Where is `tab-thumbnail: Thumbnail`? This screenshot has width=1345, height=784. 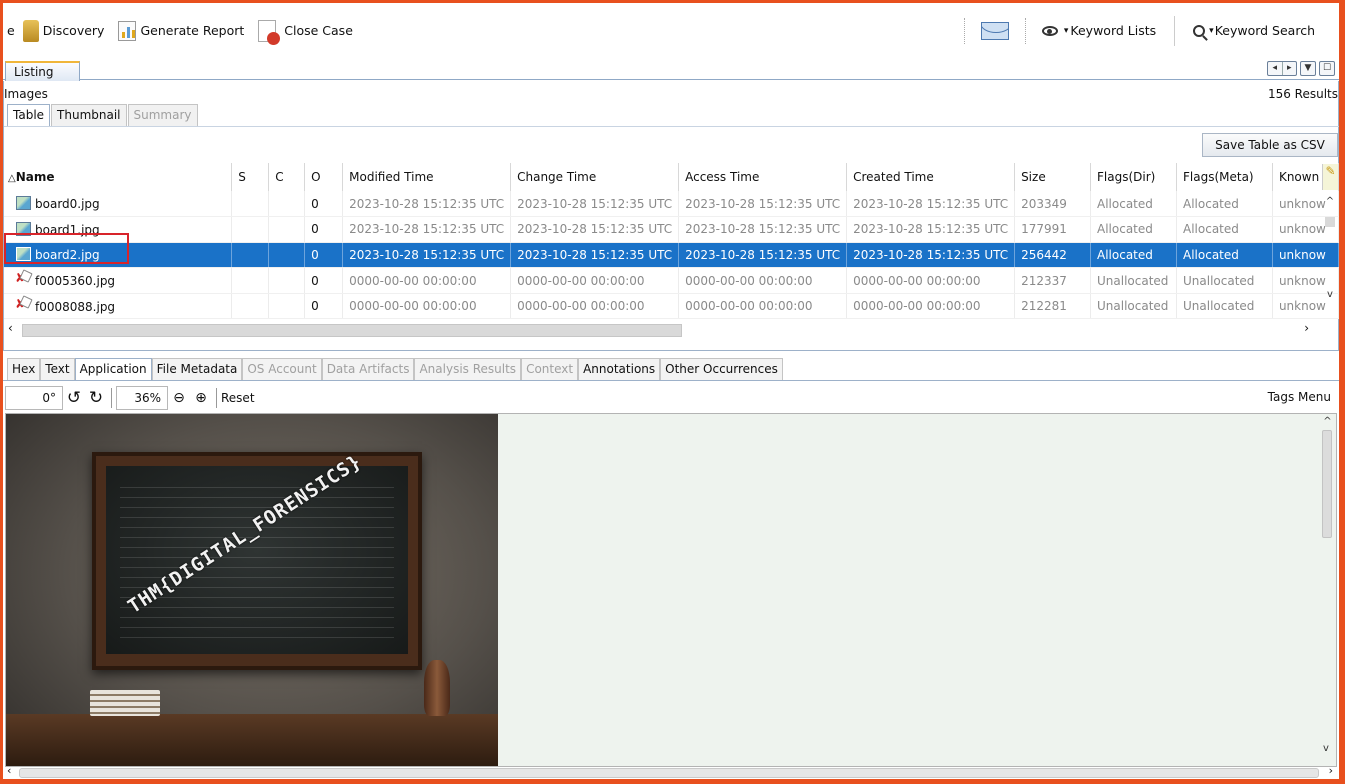
tab-thumbnail: Thumbnail is located at coordinates (89, 115).